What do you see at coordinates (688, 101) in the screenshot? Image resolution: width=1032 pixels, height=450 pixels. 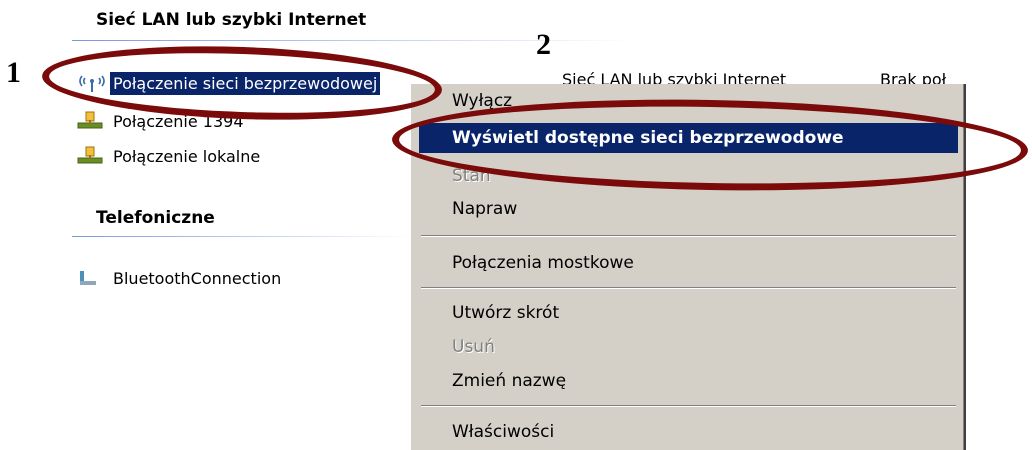 I see `menu-item-disable: Wyłącz` at bounding box center [688, 101].